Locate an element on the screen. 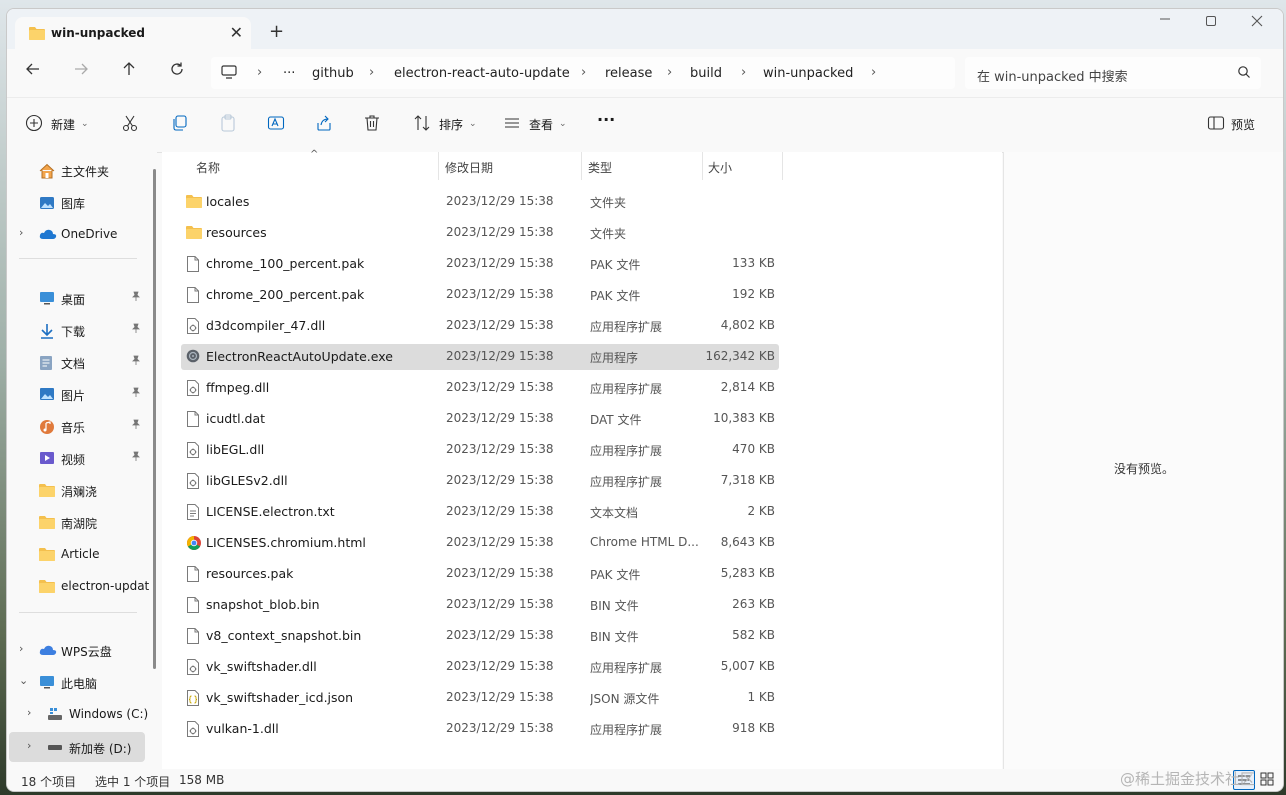 The width and height of the screenshot is (1286, 795). forward-button is located at coordinates (81, 71).